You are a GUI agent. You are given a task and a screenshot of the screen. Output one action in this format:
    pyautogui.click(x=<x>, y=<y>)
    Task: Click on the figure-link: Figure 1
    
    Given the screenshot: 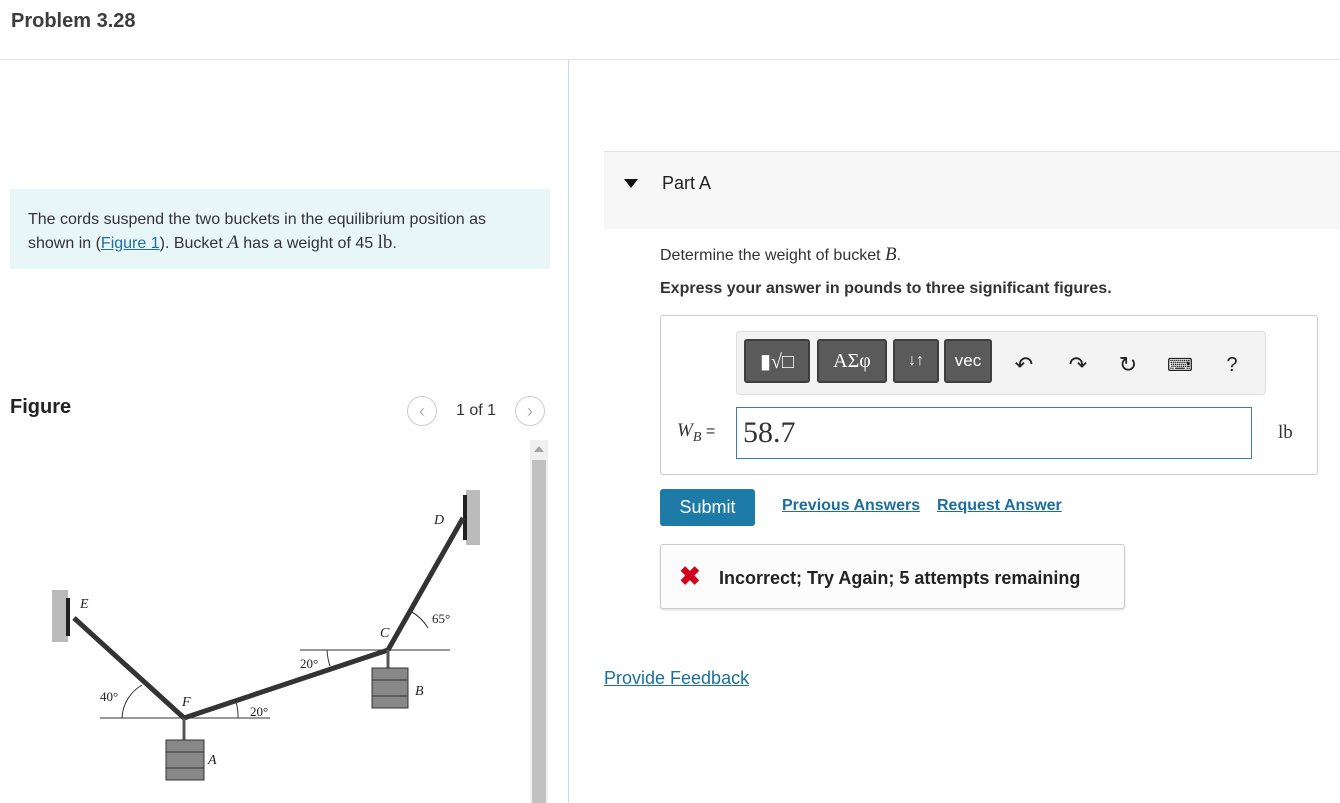 What is the action you would take?
    pyautogui.click(x=130, y=243)
    